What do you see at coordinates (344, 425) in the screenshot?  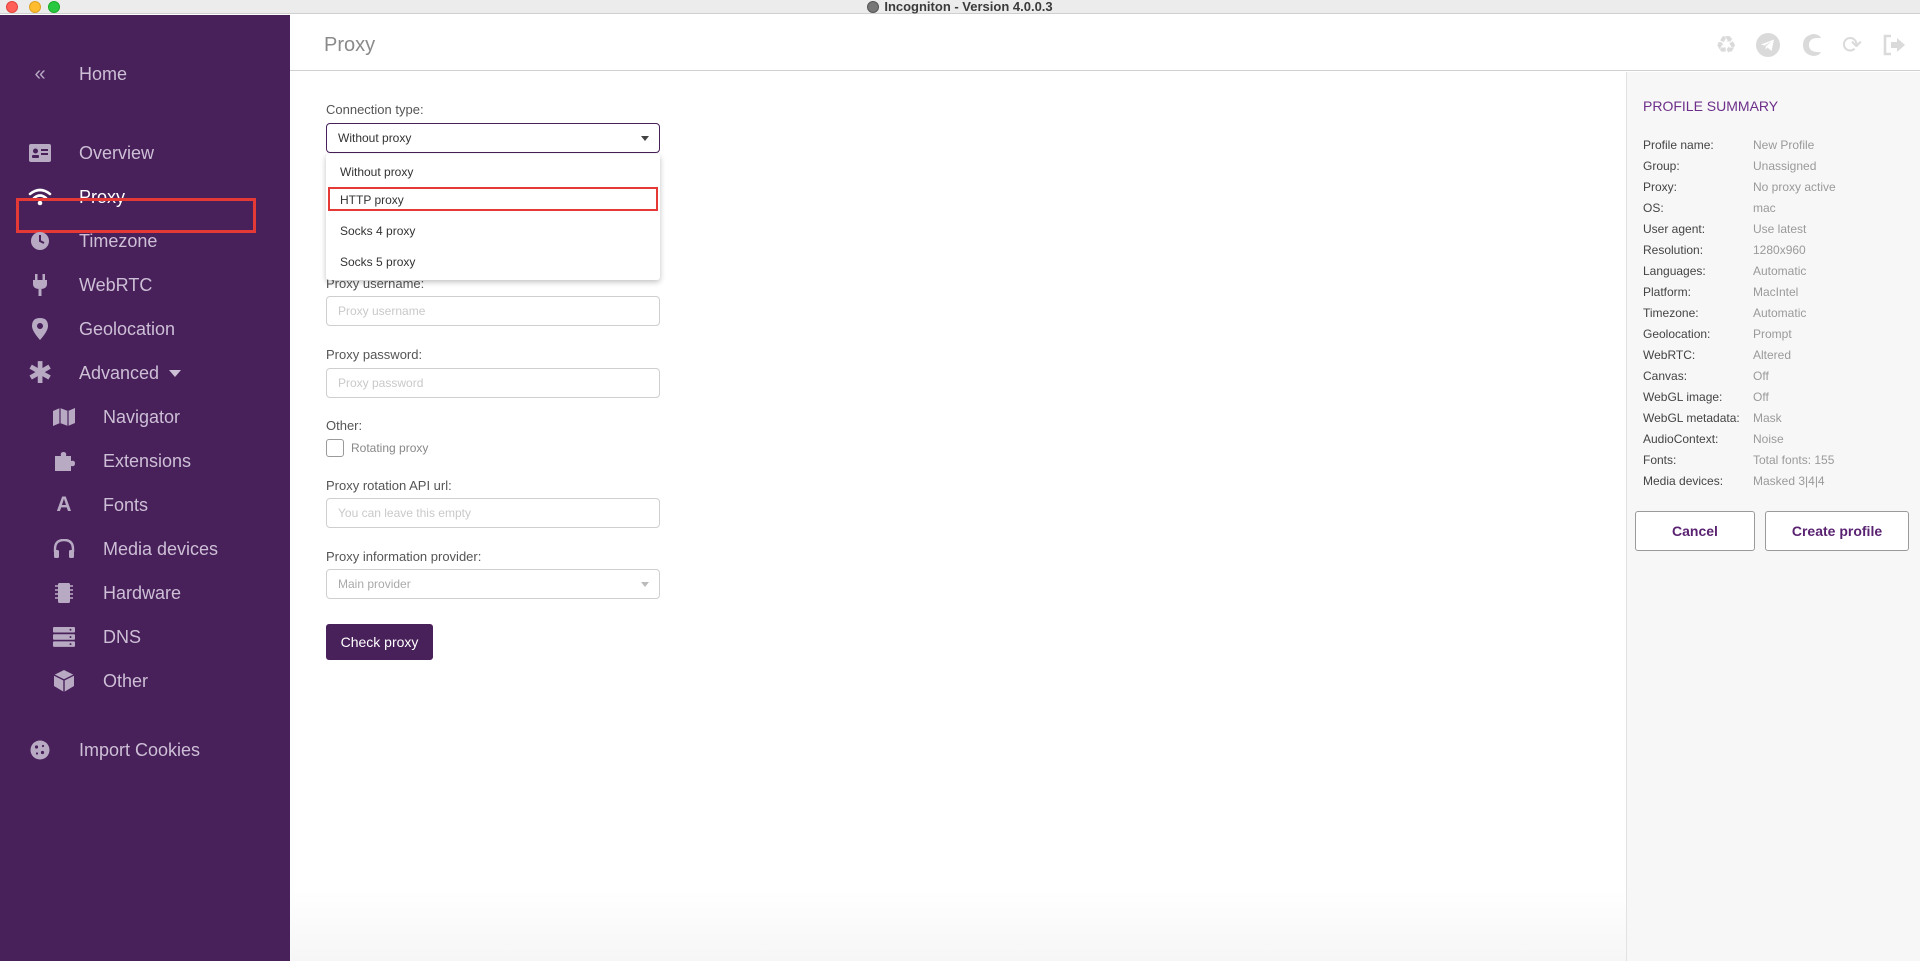 I see `other-label: Other:` at bounding box center [344, 425].